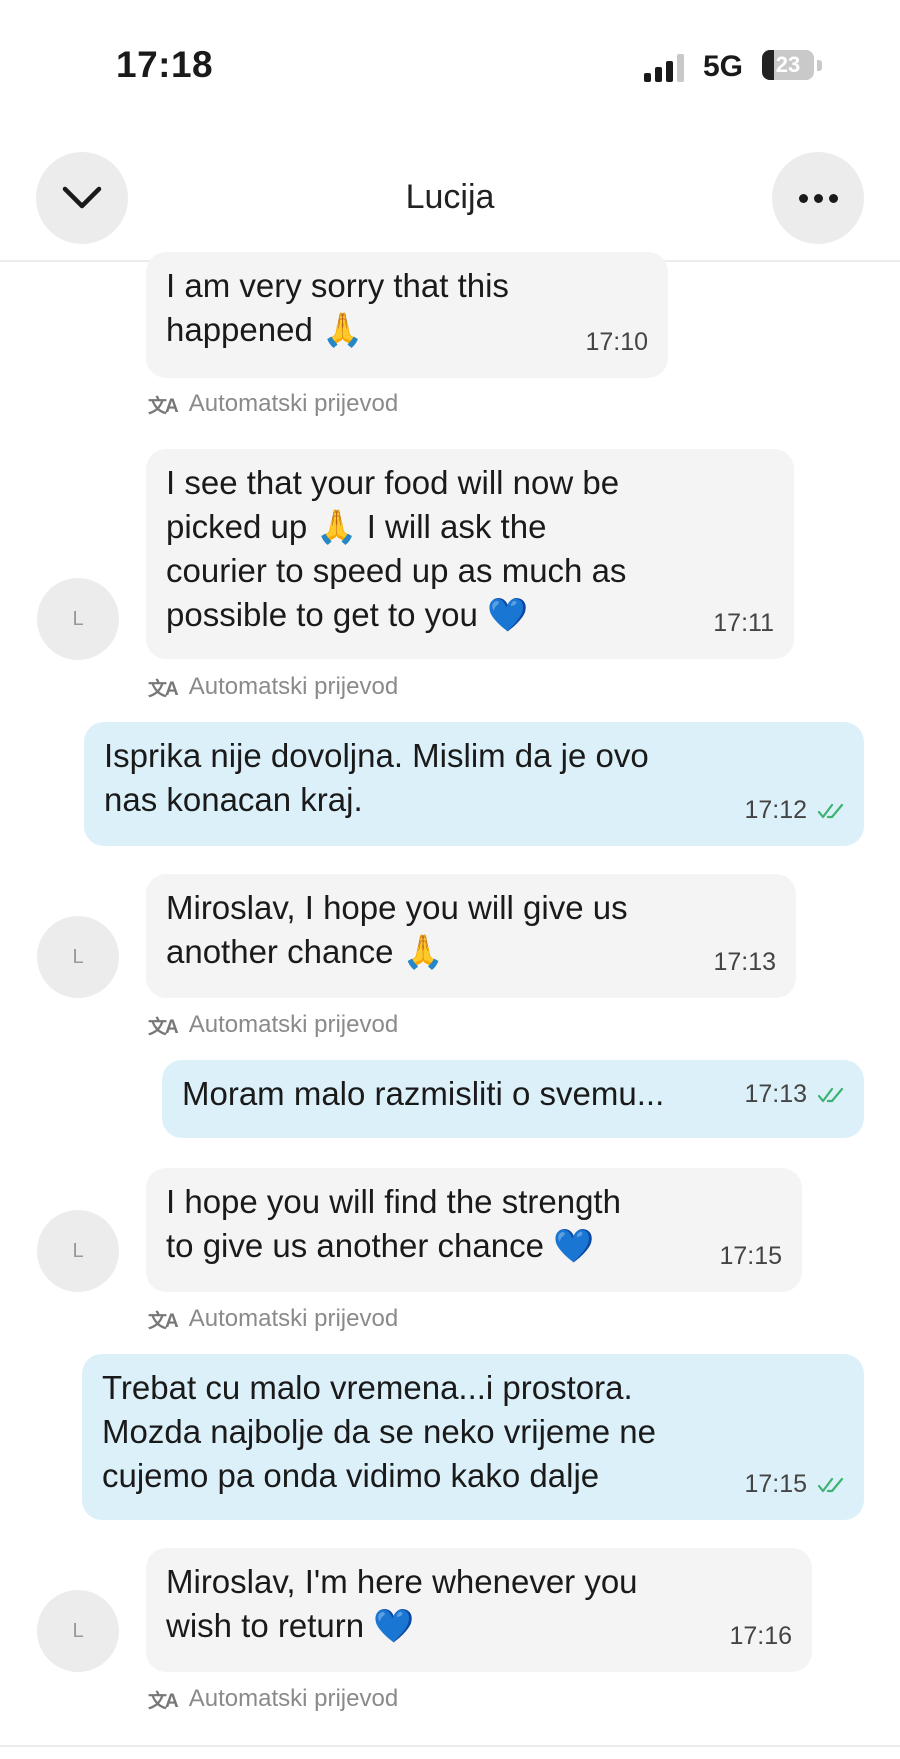  What do you see at coordinates (795, 810) in the screenshot?
I see `message-time: 17:12` at bounding box center [795, 810].